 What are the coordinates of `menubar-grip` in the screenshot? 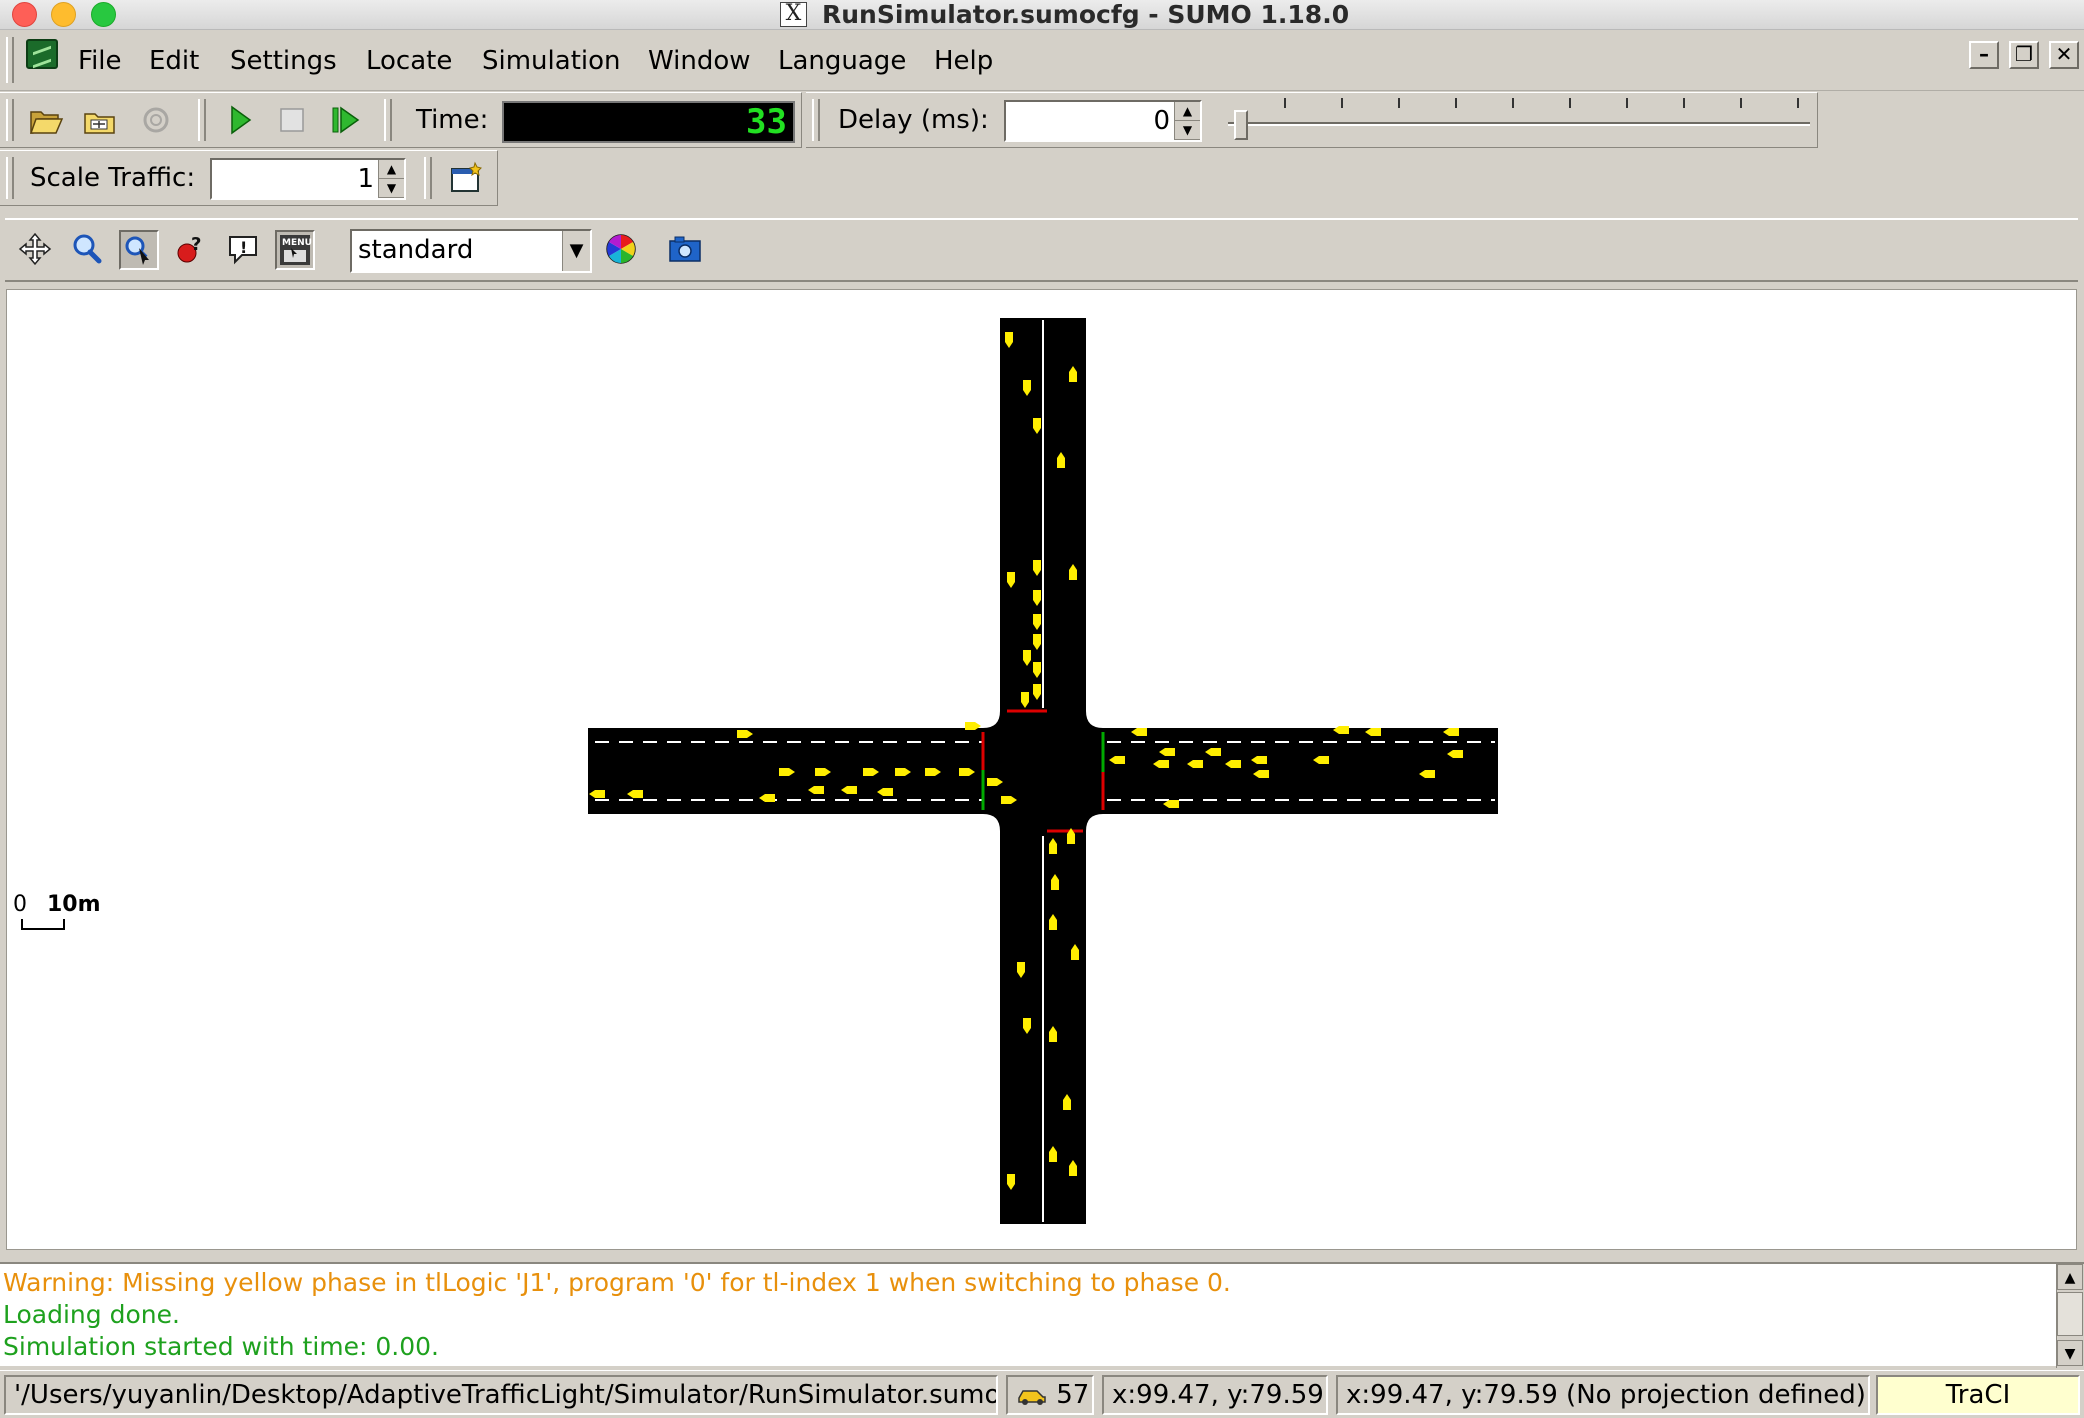 It's located at (10, 60).